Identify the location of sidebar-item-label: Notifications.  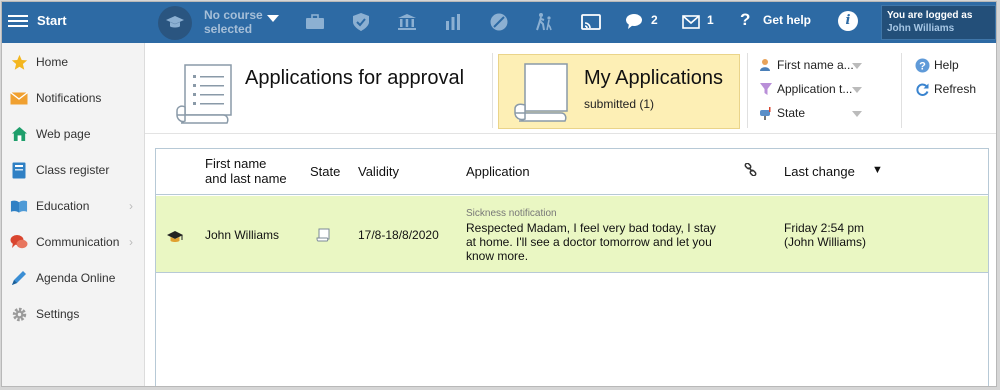
(69, 98).